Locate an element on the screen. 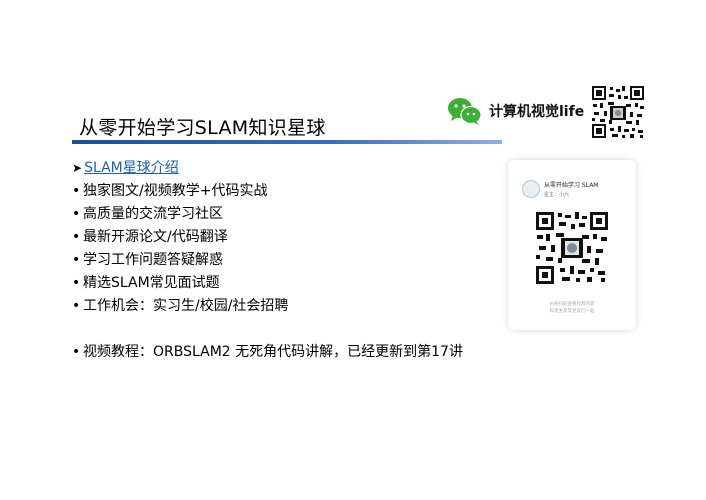  brand: 计算机视觉life is located at coordinates (515, 111).